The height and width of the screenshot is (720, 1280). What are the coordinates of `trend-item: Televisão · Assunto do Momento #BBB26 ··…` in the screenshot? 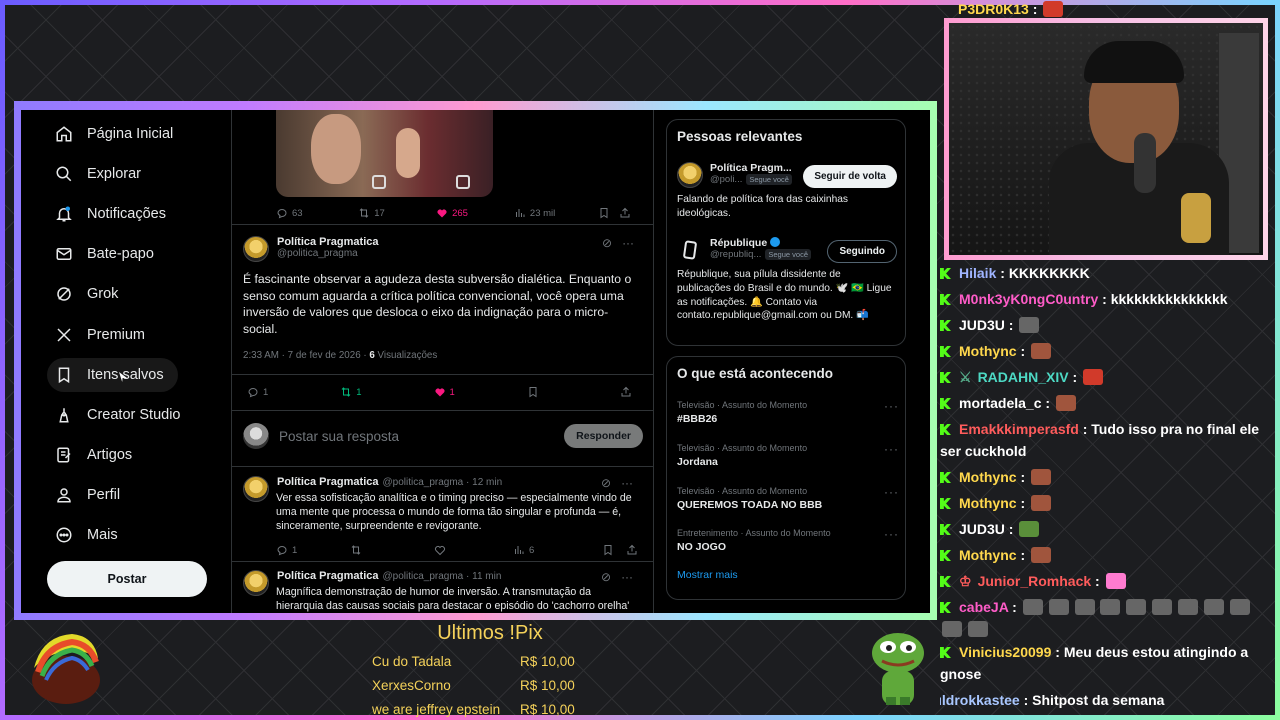 It's located at (788, 412).